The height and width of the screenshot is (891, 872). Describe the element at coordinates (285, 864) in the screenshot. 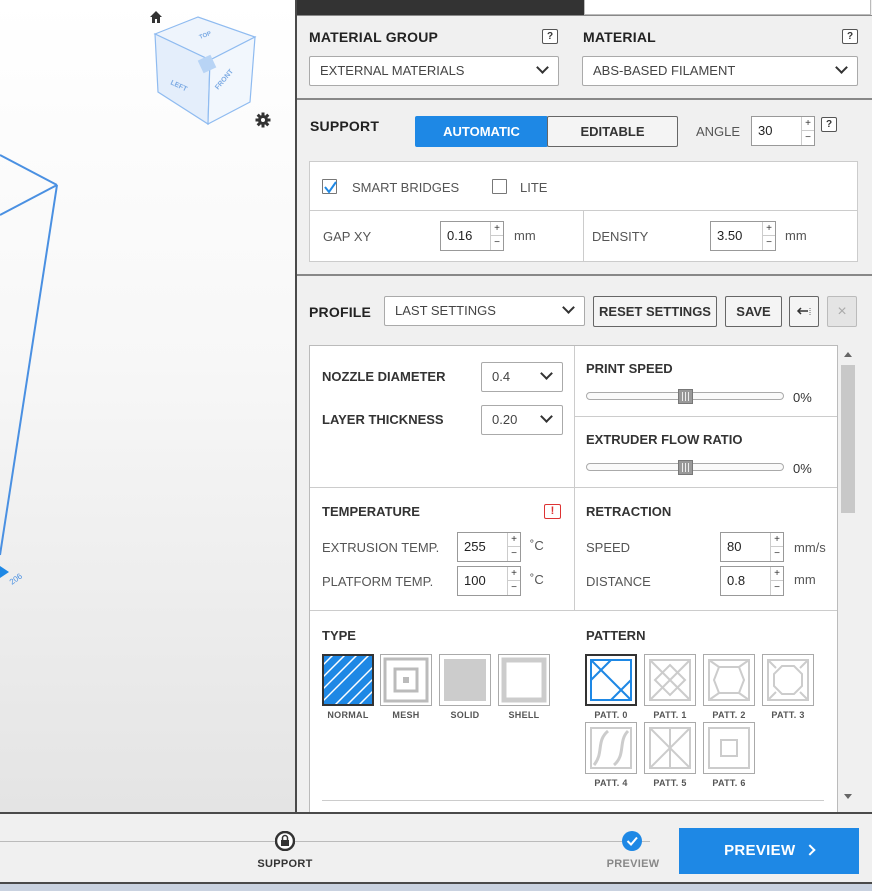

I see `step-support-label: SUPPORT` at that location.